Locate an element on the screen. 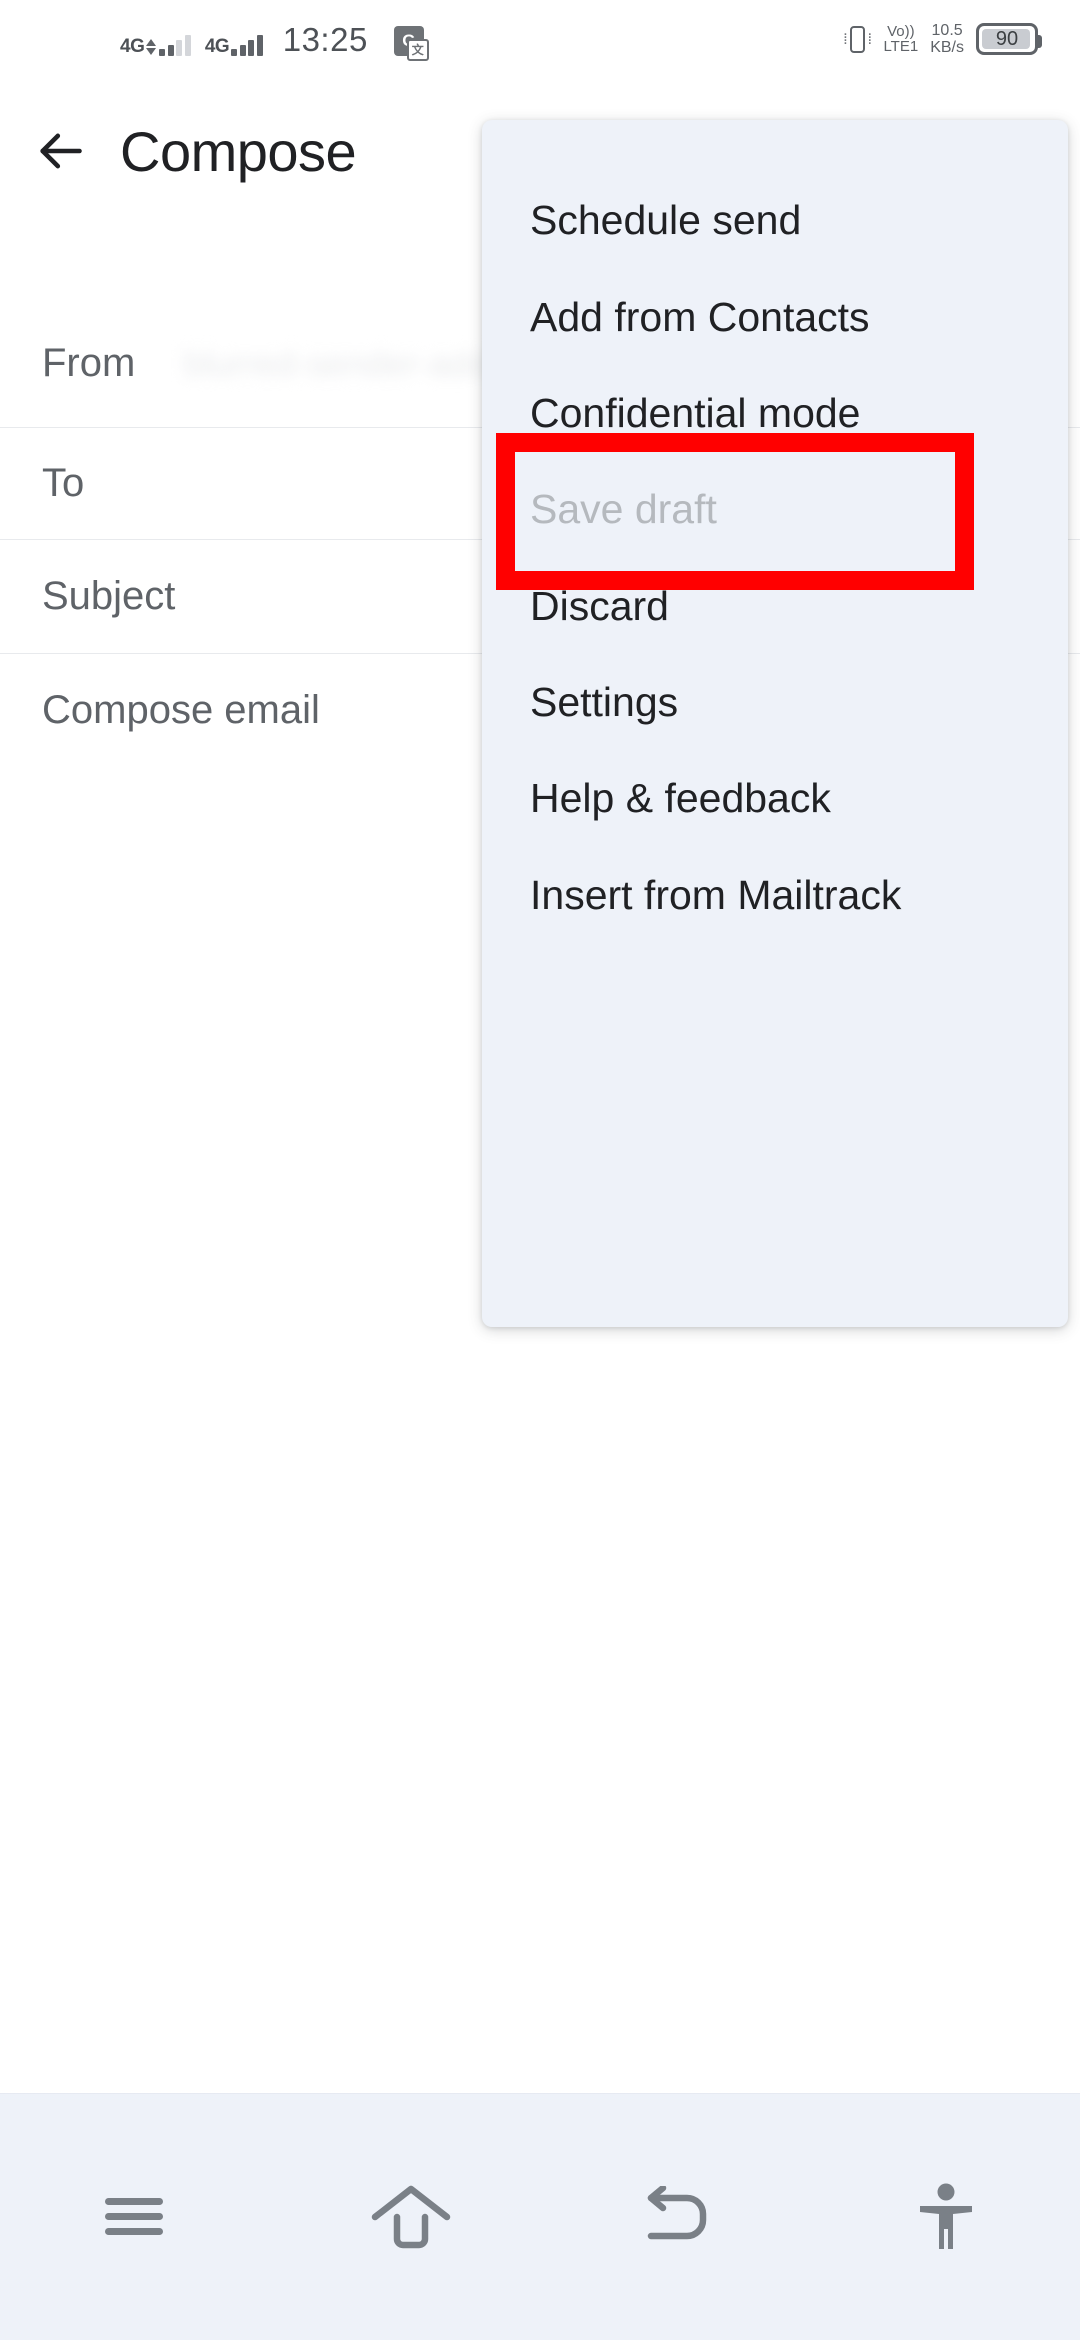  menu-item-label: Settings is located at coordinates (604, 701).